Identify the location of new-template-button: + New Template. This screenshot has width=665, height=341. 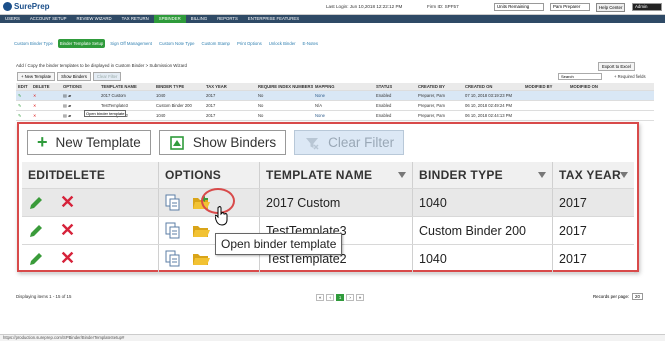
(89, 142).